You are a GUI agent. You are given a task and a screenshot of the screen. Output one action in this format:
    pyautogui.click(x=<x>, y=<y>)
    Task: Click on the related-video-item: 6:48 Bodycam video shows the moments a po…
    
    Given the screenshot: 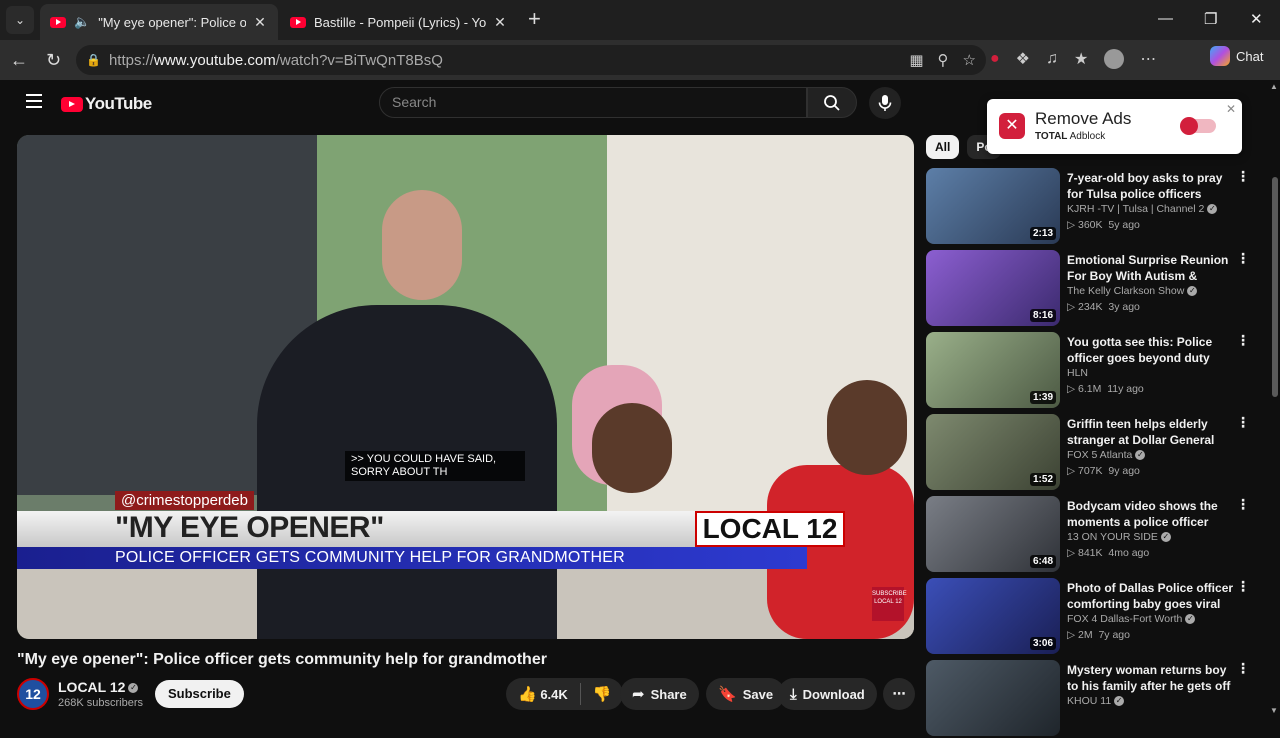 What is the action you would take?
    pyautogui.click(x=1091, y=535)
    